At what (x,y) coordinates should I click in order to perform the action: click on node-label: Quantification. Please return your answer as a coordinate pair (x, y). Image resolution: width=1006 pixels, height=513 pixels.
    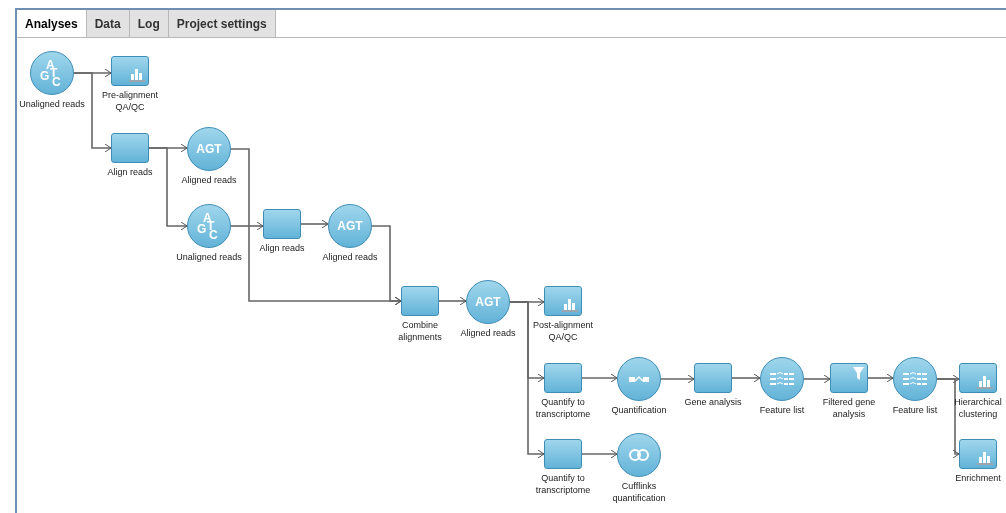
    Looking at the image, I should click on (639, 410).